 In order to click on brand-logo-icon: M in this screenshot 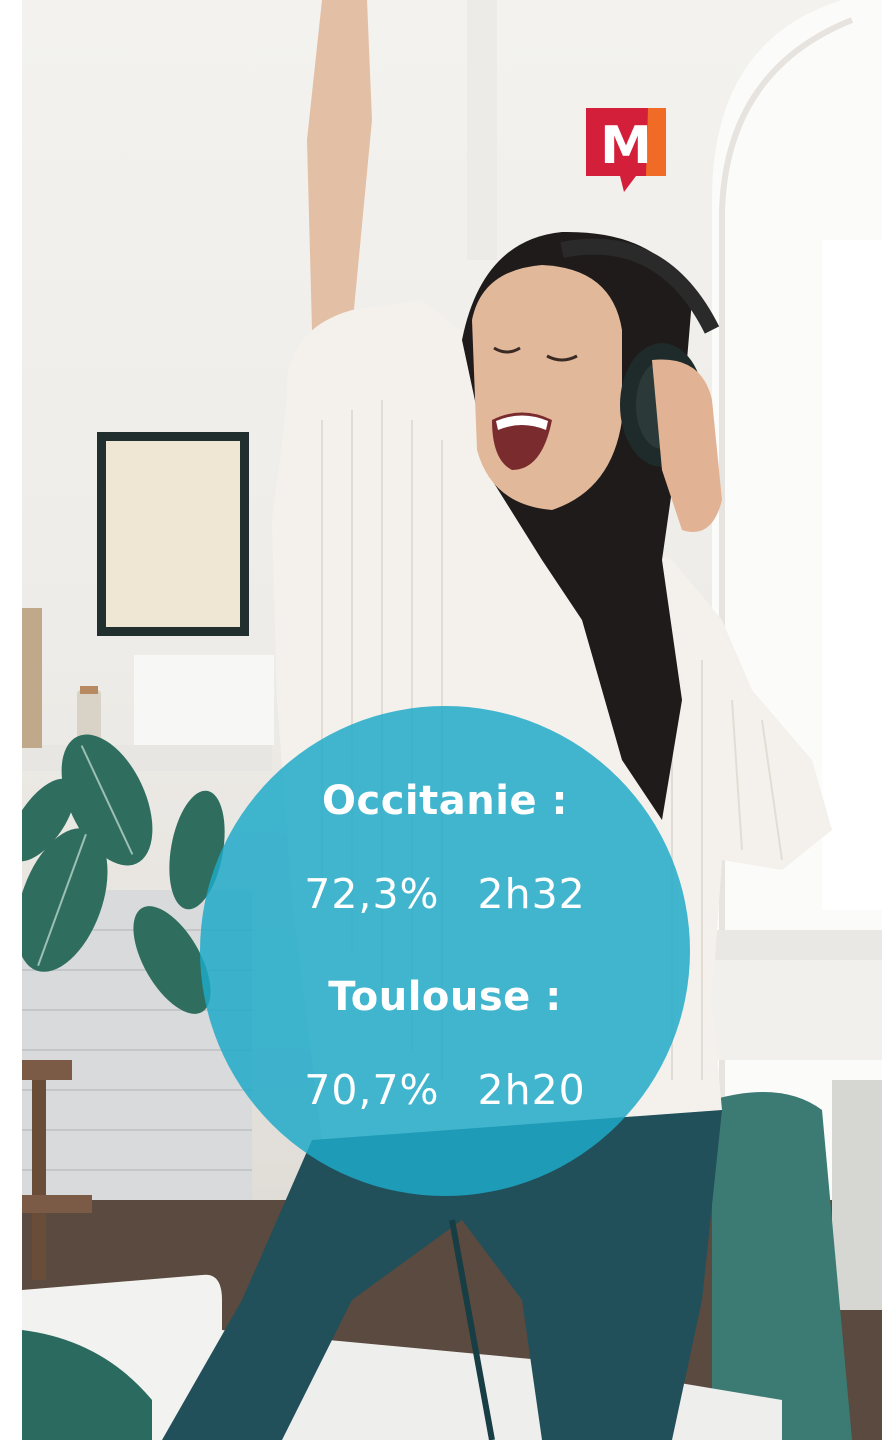, I will do `click(626, 151)`.